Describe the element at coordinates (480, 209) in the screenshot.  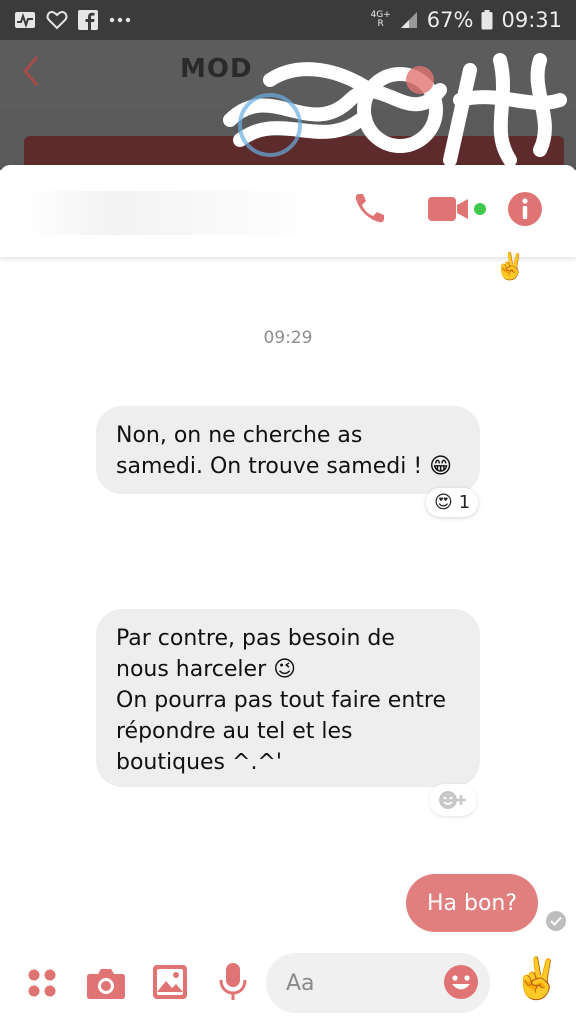
I see `online-status-dot` at that location.